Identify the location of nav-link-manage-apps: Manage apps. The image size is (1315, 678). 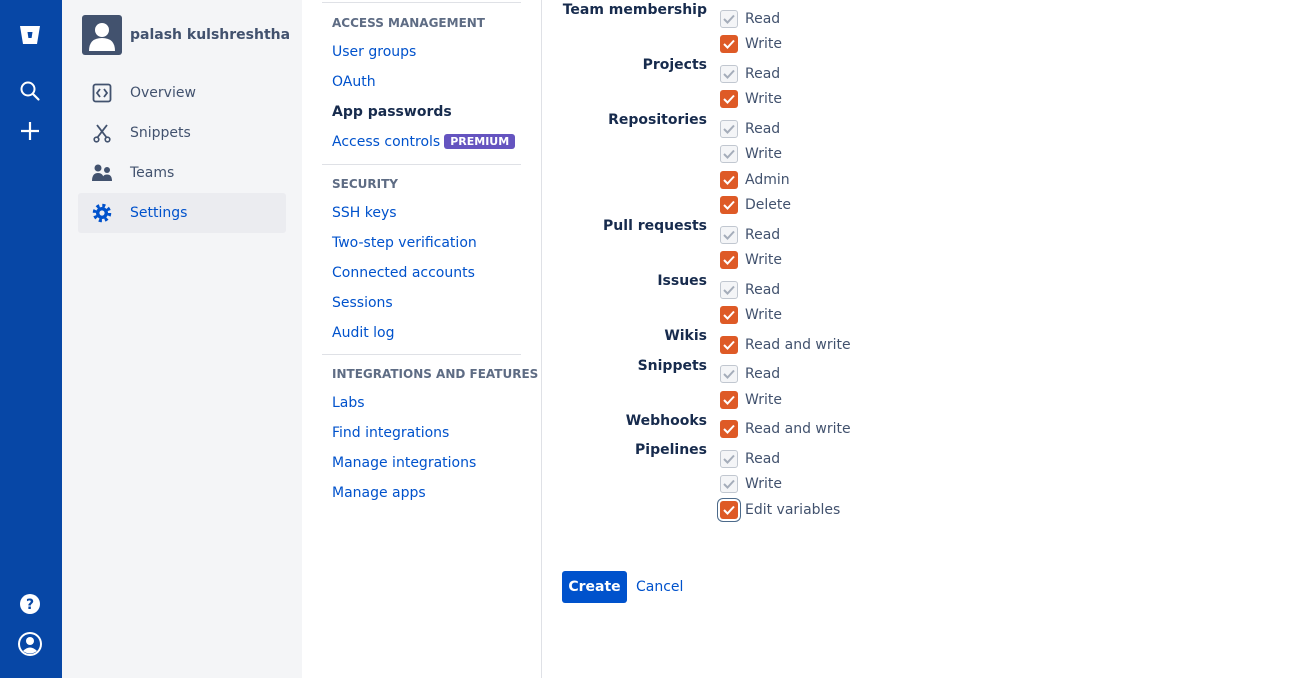
(379, 493).